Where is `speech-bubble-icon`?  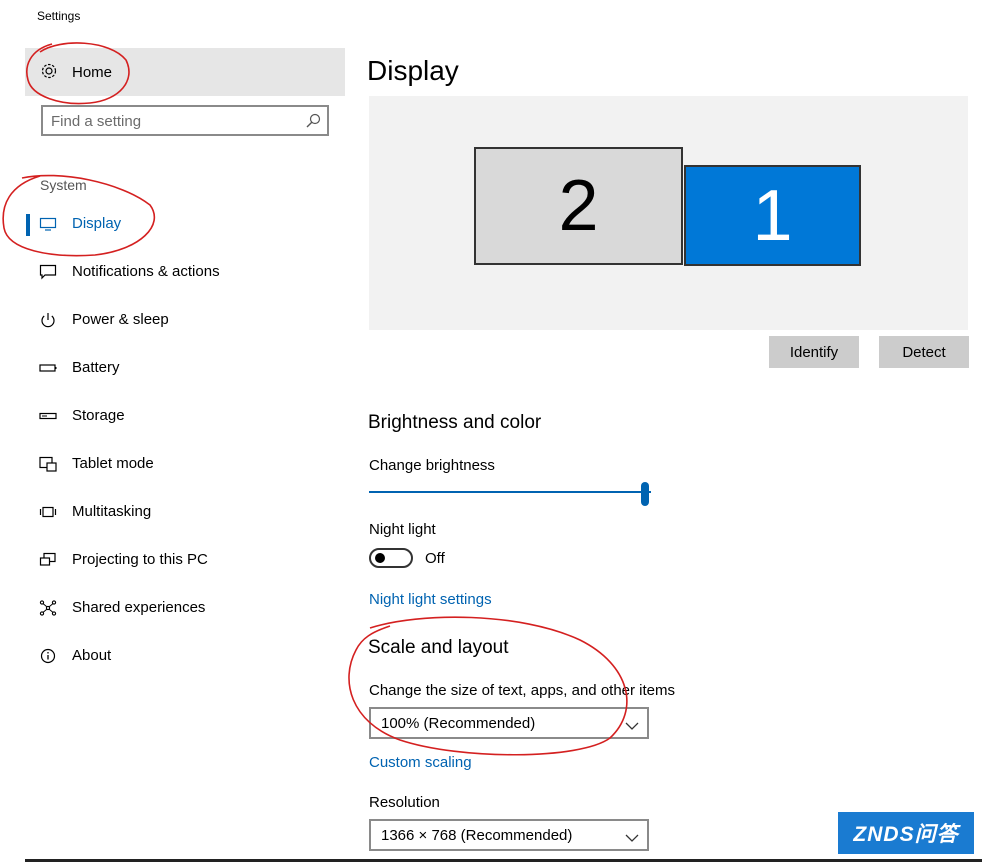 speech-bubble-icon is located at coordinates (48, 272).